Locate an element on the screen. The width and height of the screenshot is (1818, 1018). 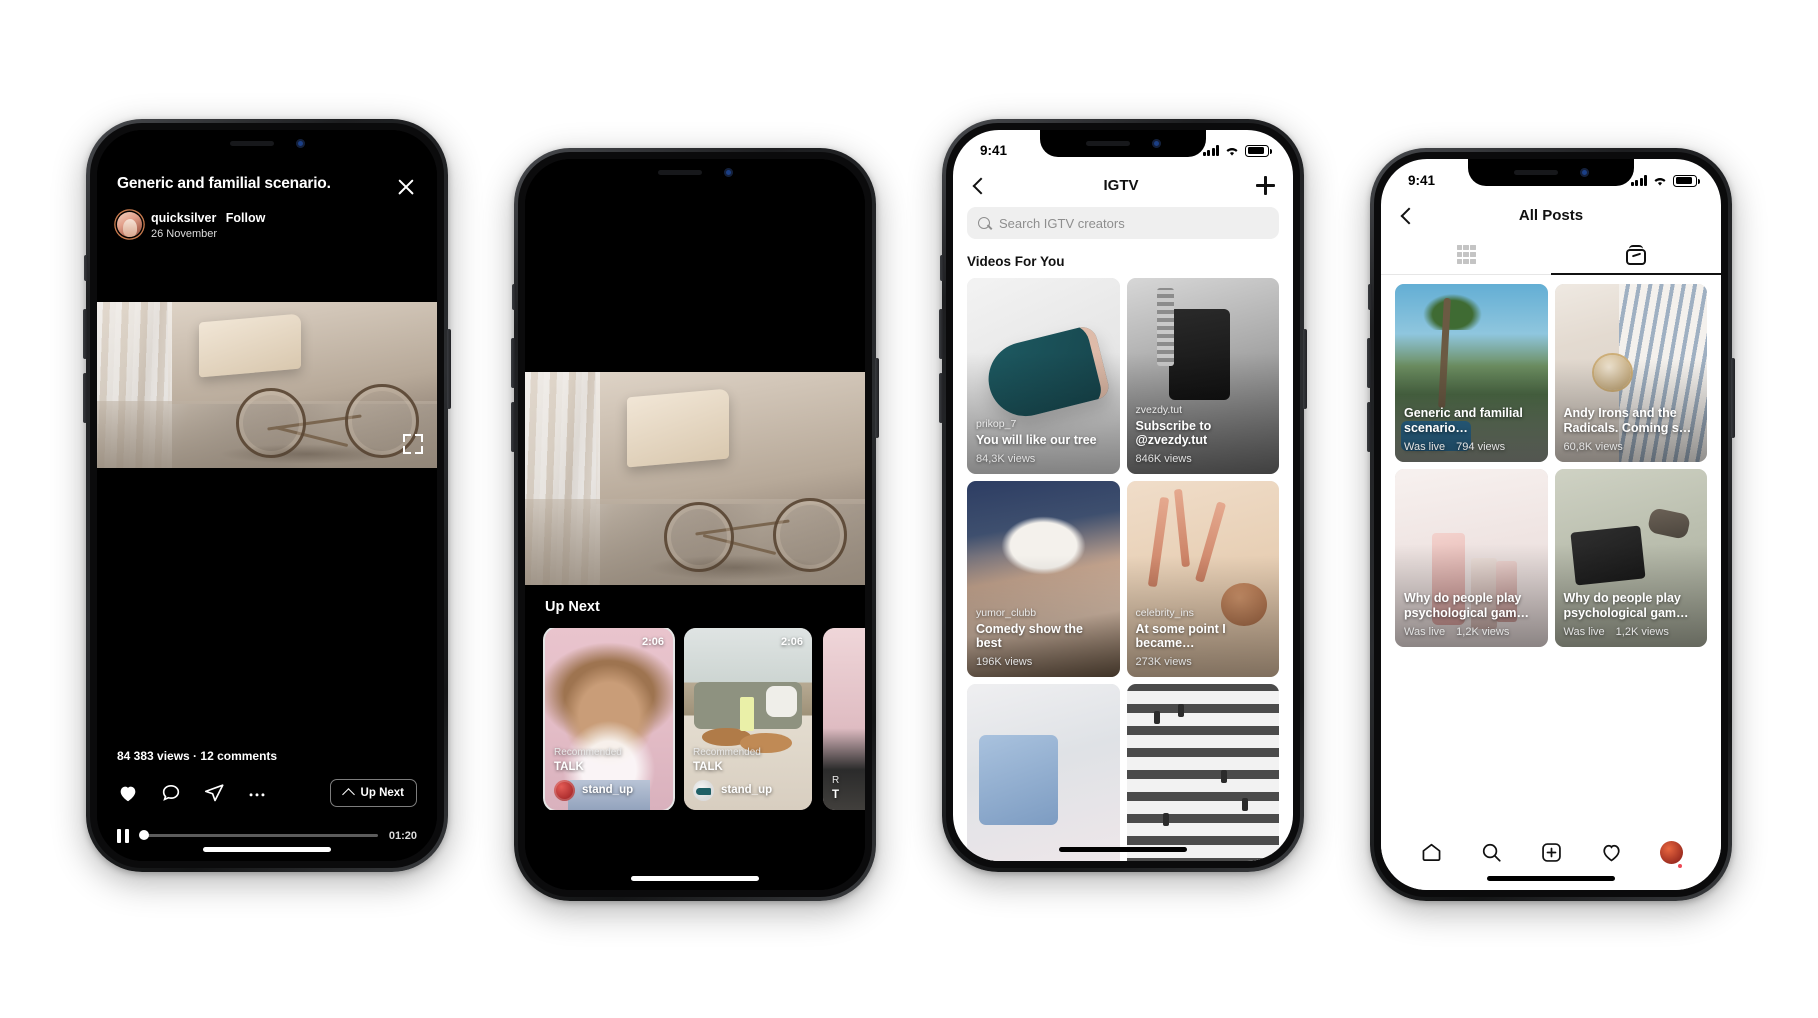
card-views: 794 views is located at coordinates (1481, 446).